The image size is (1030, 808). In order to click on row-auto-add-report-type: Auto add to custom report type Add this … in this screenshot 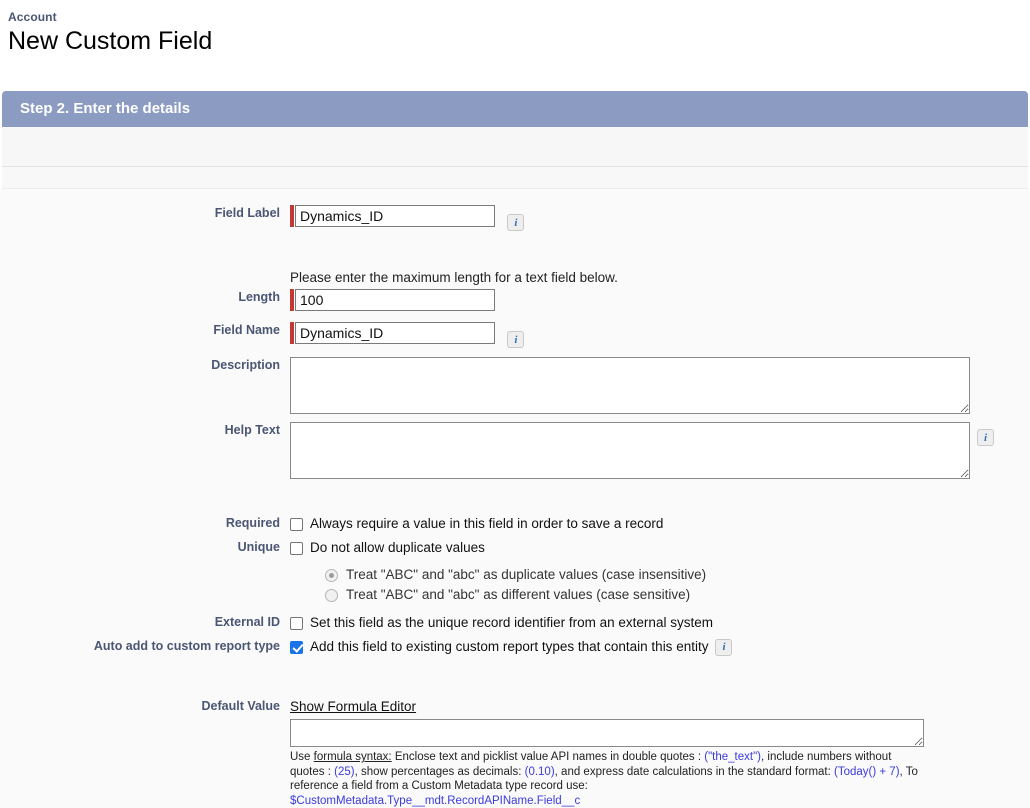, I will do `click(515, 647)`.